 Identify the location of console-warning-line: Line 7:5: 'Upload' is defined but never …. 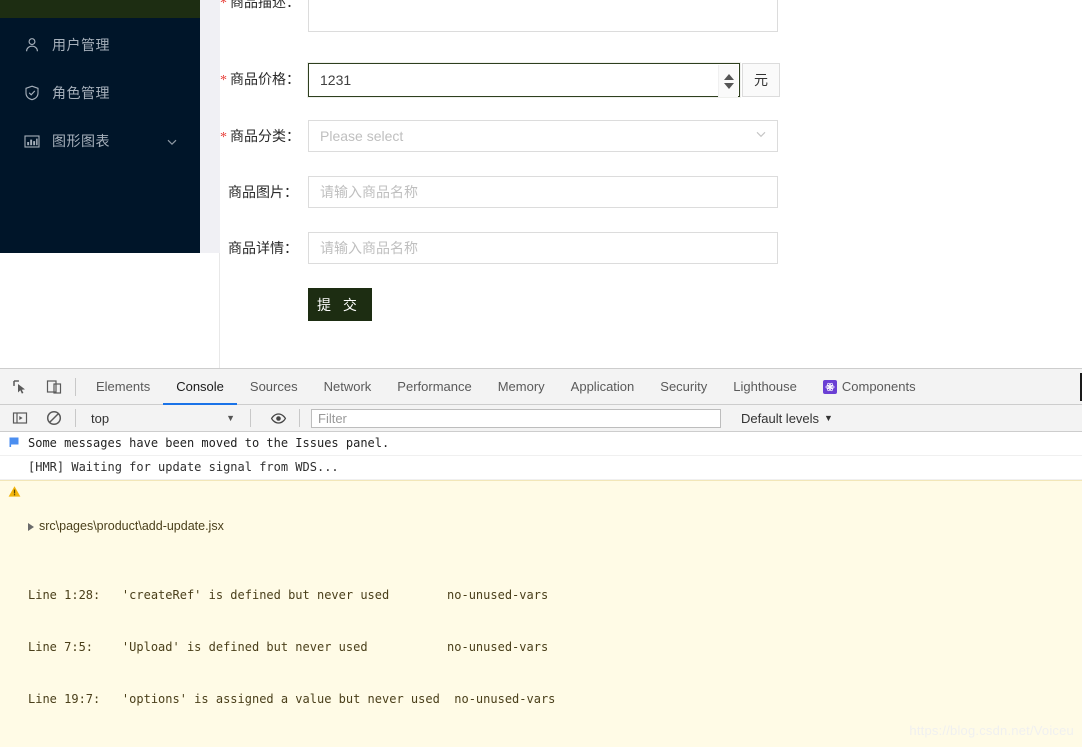
(288, 647).